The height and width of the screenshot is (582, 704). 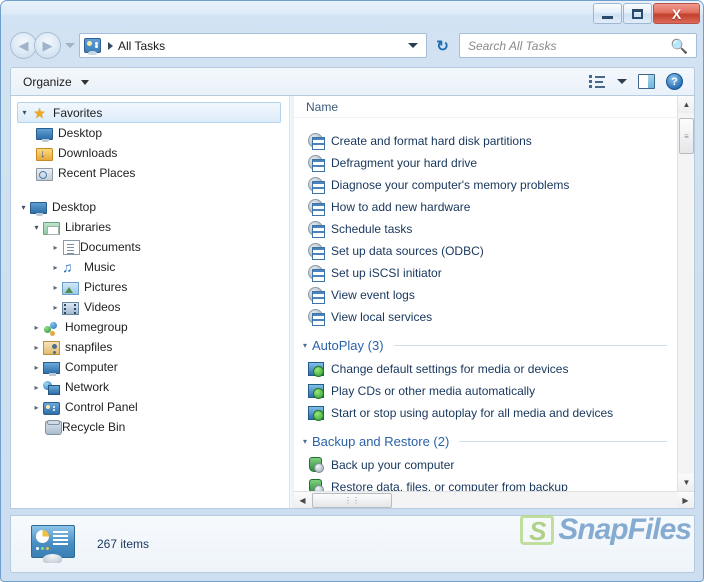 I want to click on sidebar-item-music: ▸ ♫ Music, so click(x=150, y=267).